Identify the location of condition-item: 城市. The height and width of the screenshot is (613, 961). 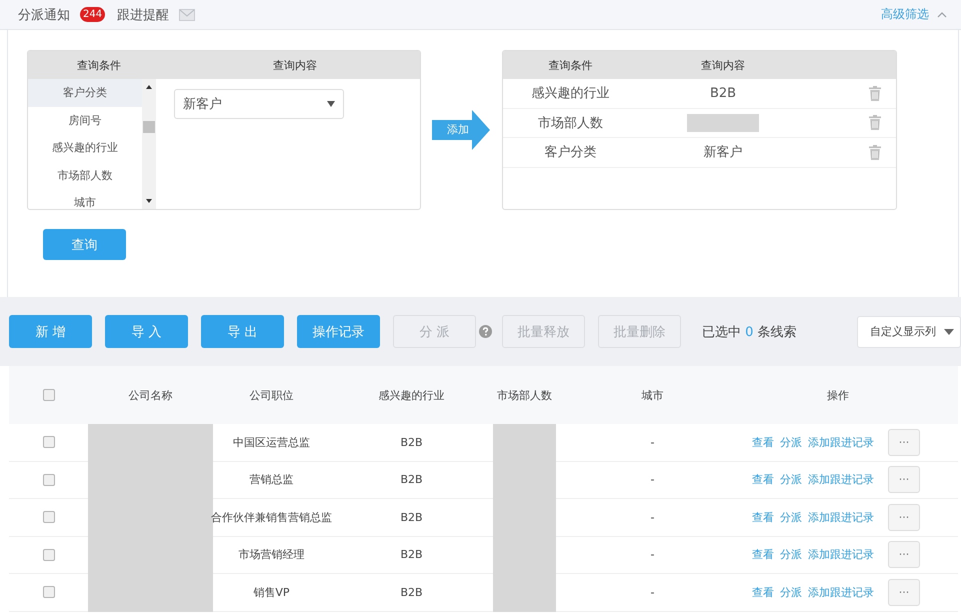
(85, 199).